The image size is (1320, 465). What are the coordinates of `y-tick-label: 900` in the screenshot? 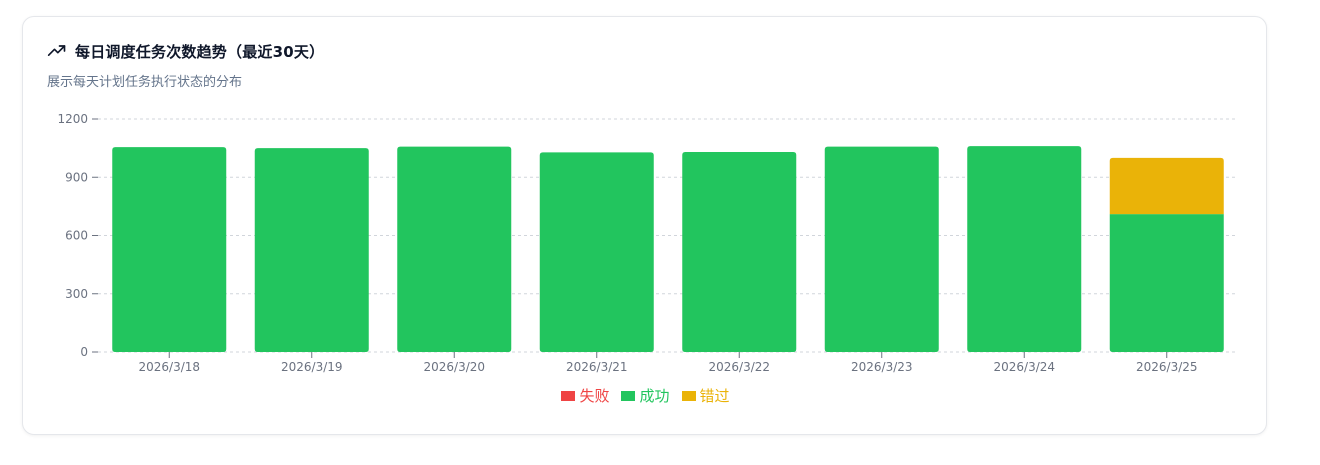 It's located at (76, 177).